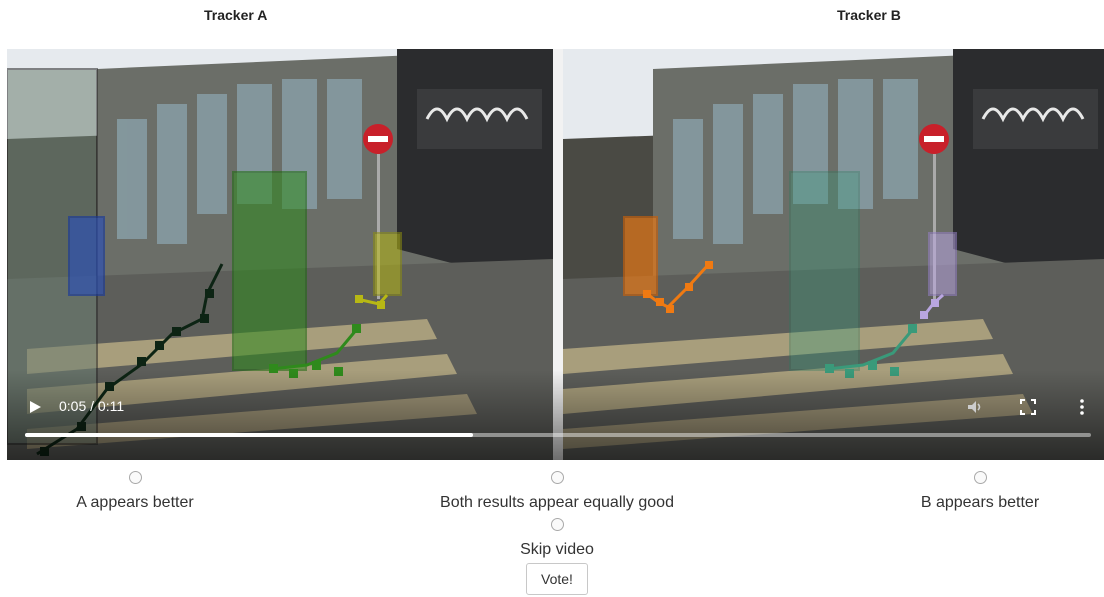 The width and height of the screenshot is (1104, 597). I want to click on video-progress-bar, so click(558, 435).